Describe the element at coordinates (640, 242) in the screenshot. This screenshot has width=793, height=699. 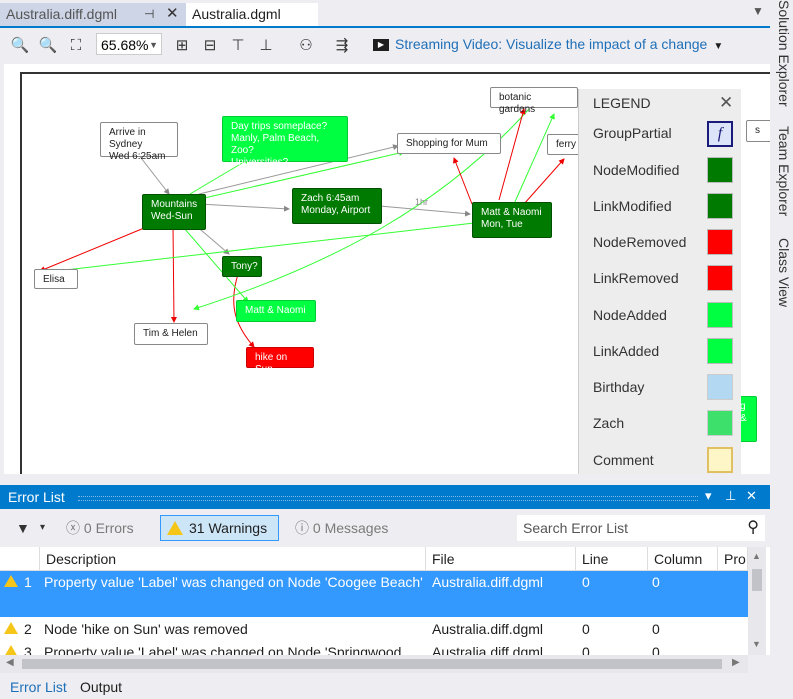
I see `legend-label-noderemoved: NodeRemoved` at that location.